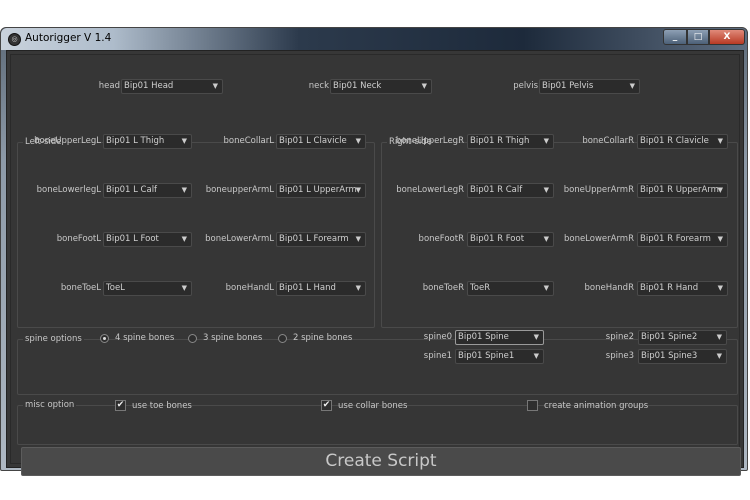  Describe the element at coordinates (486, 356) in the screenshot. I see `spine1-value: Bip01 Spine1` at that location.